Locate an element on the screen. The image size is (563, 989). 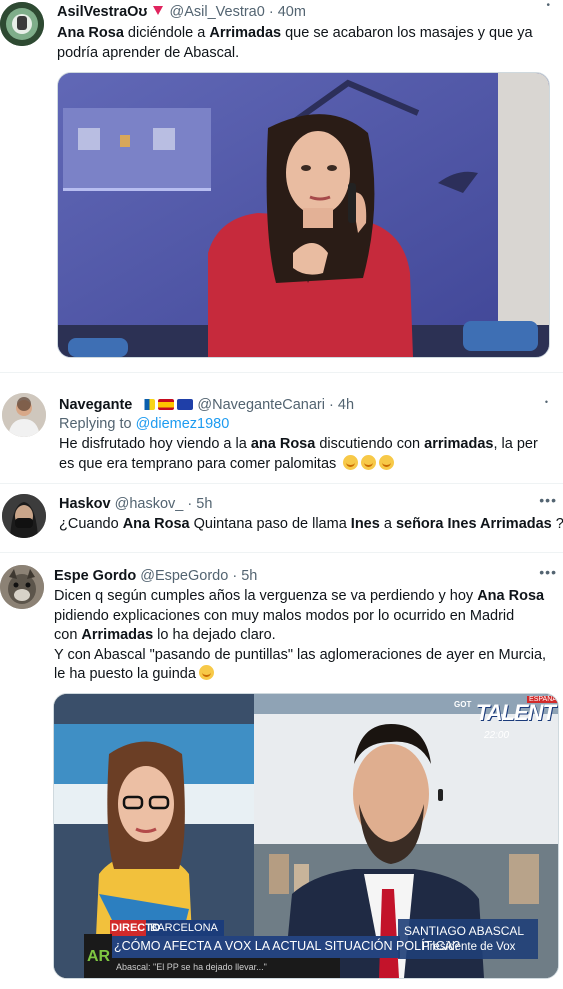
timestamp: 4h is located at coordinates (346, 405).